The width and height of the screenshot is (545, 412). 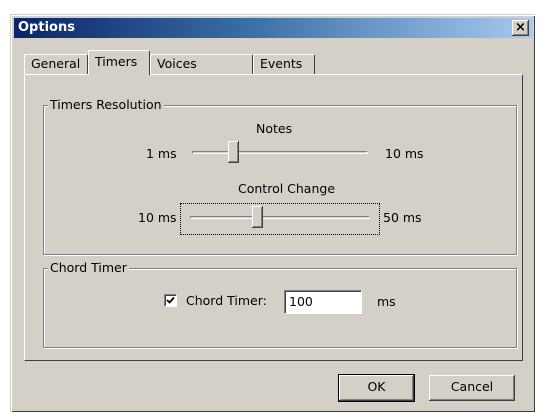 I want to click on cancel-label: Cancel, so click(x=472, y=386).